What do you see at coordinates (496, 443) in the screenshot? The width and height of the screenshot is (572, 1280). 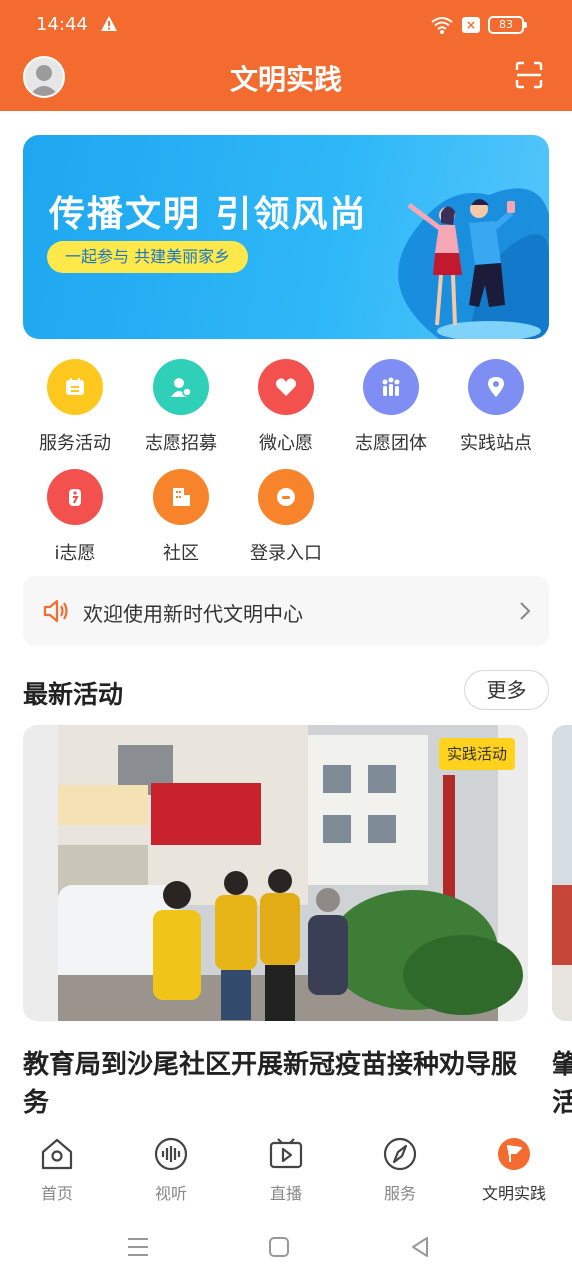 I see `grid-item-label: 实践站点` at bounding box center [496, 443].